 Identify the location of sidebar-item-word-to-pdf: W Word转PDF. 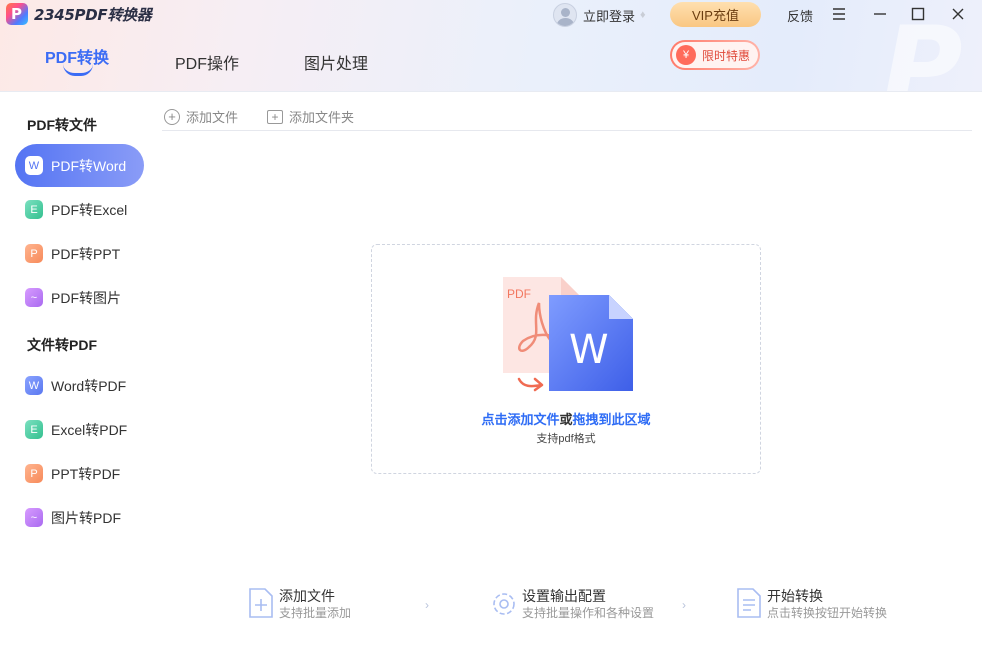
(79, 385).